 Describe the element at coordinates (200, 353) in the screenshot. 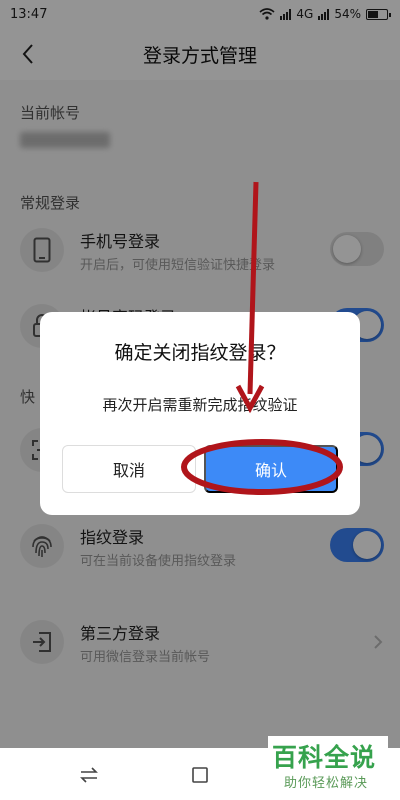

I see `dialog-title: 确定关闭指纹登录？` at that location.